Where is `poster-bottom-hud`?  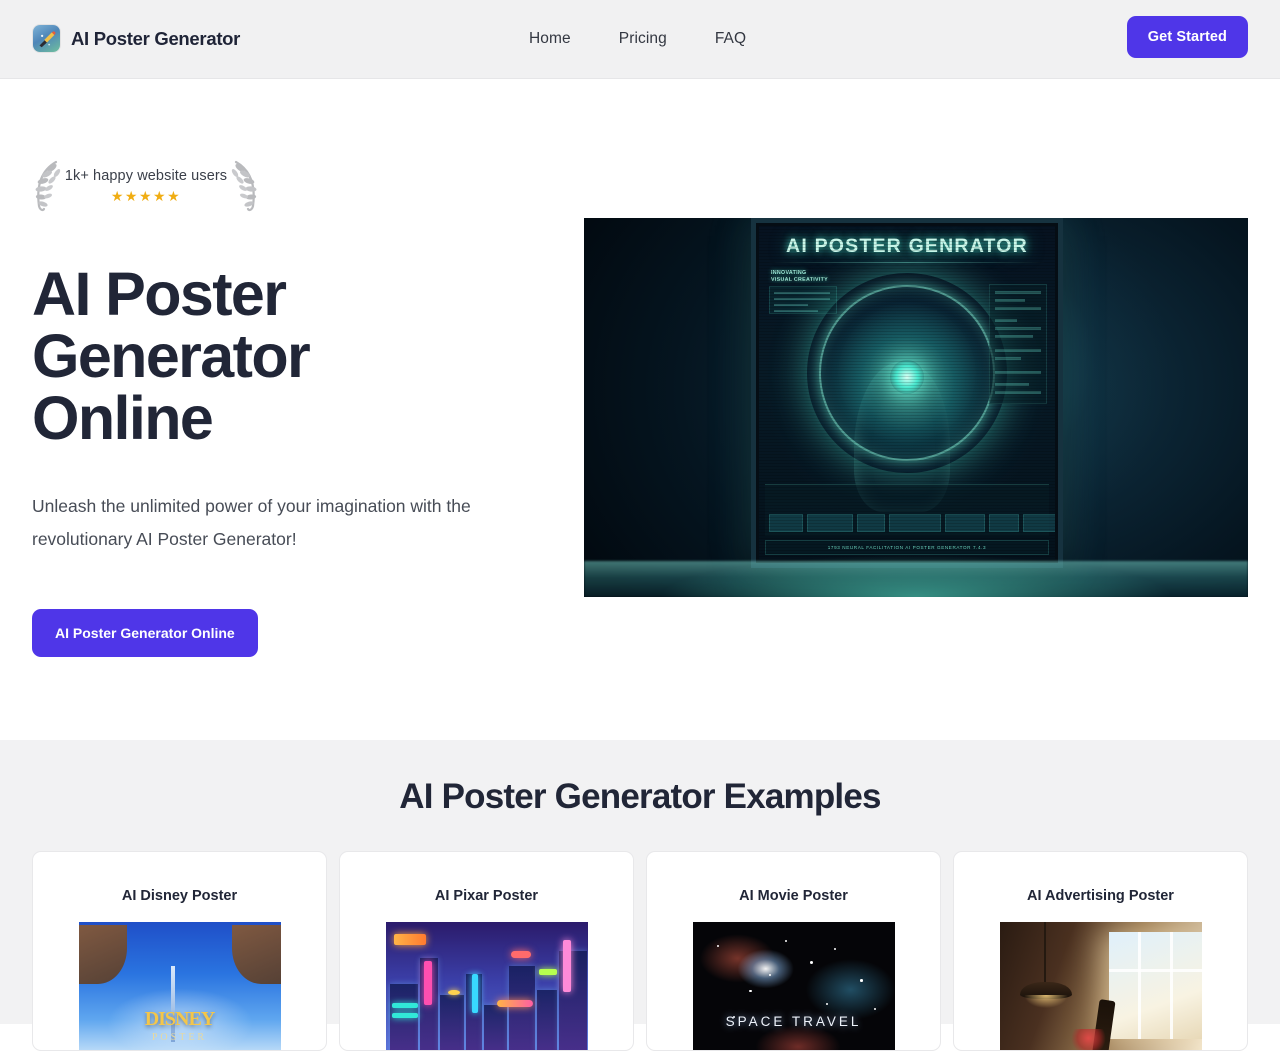
poster-bottom-hud is located at coordinates (910, 510).